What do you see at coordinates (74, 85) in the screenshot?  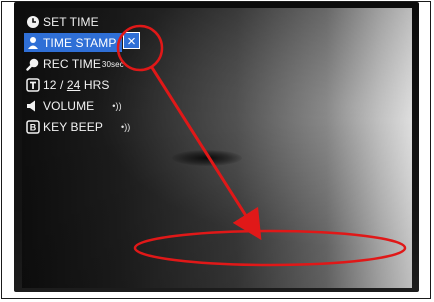 I see `hour-option-24: 24` at bounding box center [74, 85].